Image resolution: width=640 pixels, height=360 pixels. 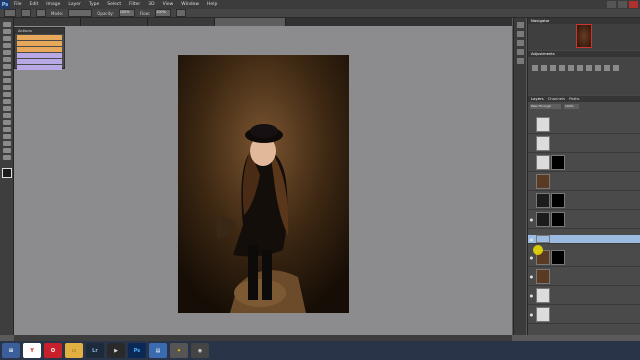 What do you see at coordinates (574, 99) in the screenshot?
I see `paths-tab: Paths` at bounding box center [574, 99].